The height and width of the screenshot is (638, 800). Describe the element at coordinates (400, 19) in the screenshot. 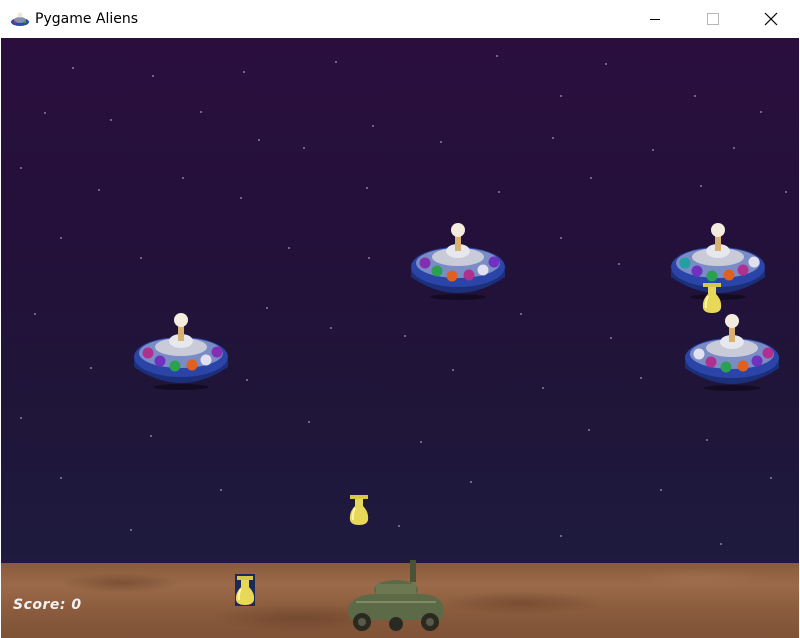

I see `title-bar: Pygame Aliens` at that location.